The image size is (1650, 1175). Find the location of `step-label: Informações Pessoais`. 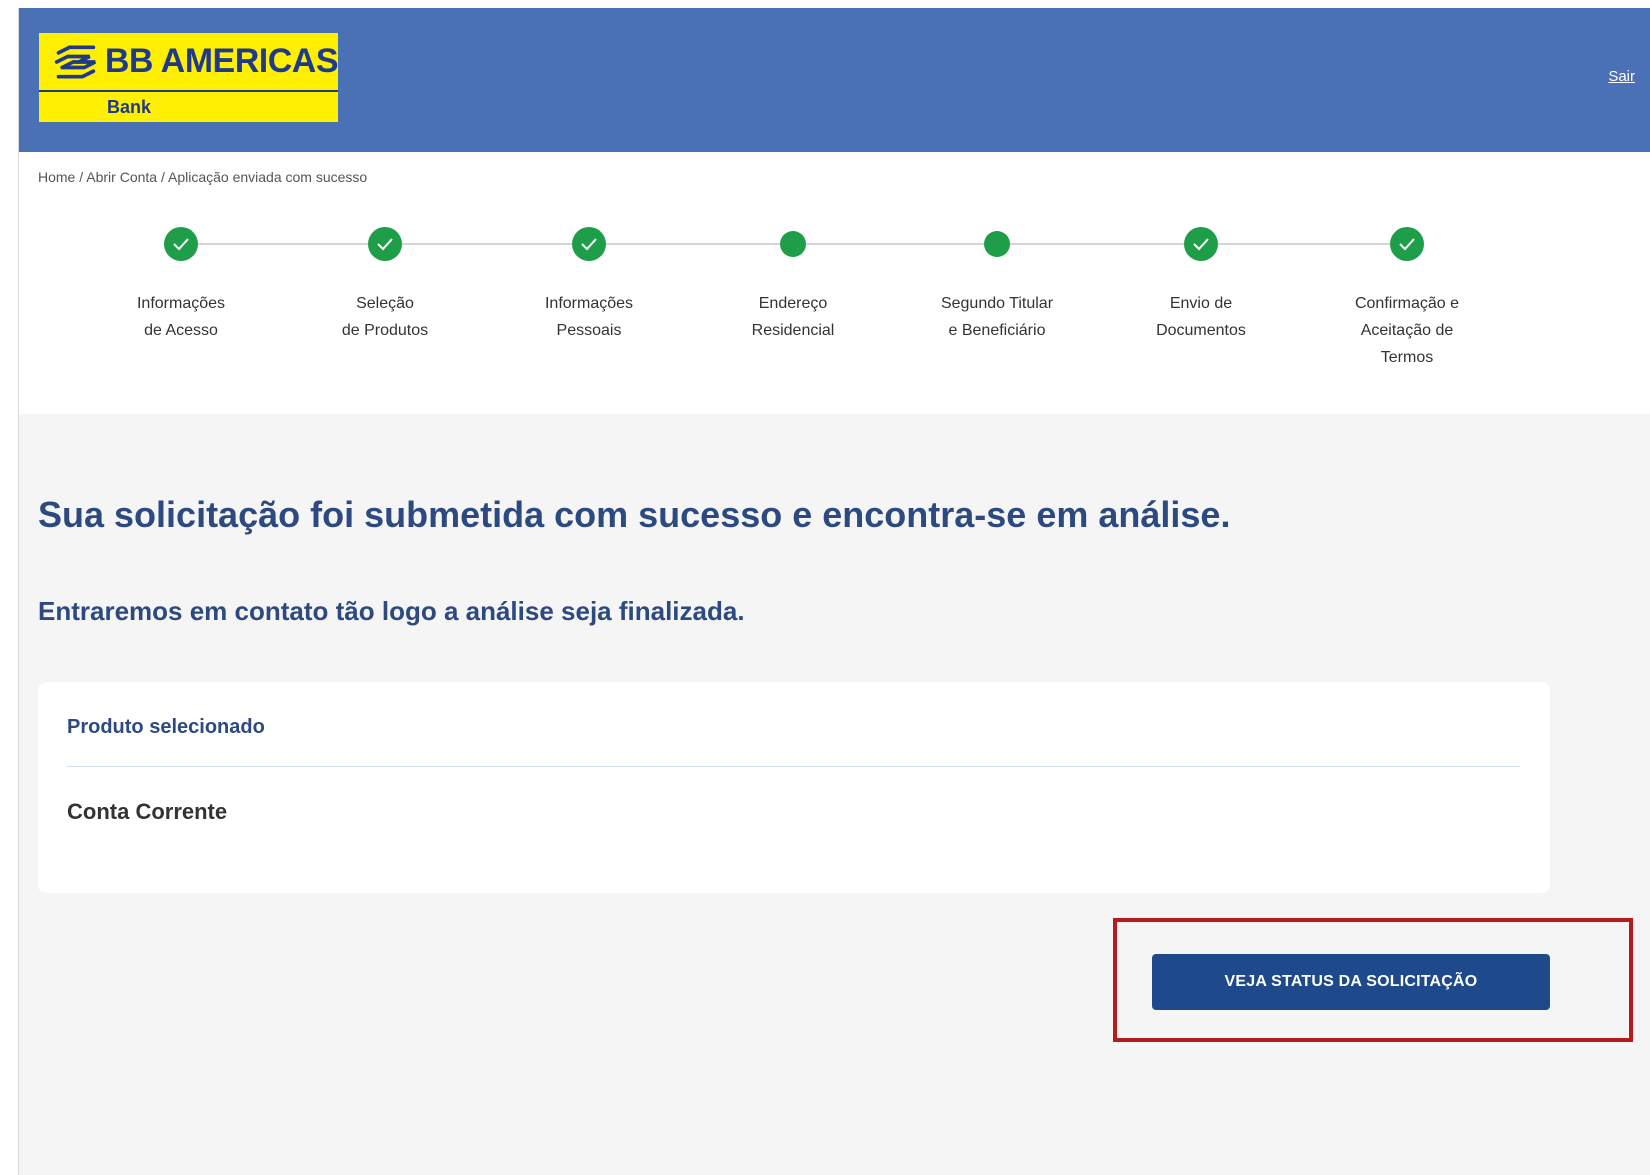

step-label: Informações Pessoais is located at coordinates (589, 317).